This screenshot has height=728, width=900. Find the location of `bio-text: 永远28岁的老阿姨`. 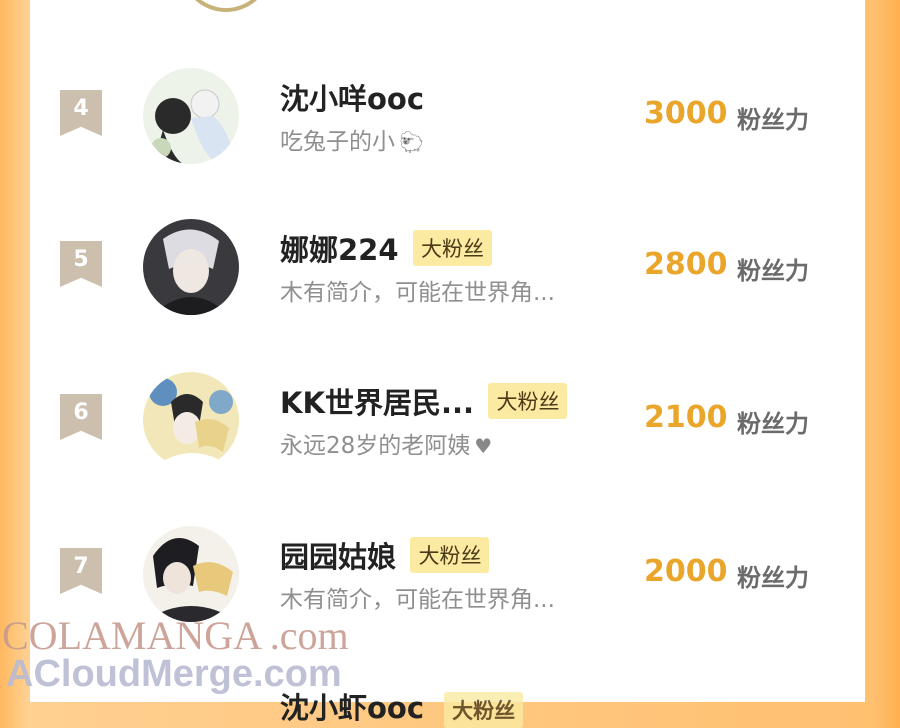

bio-text: 永远28岁的老阿姨 is located at coordinates (375, 446).